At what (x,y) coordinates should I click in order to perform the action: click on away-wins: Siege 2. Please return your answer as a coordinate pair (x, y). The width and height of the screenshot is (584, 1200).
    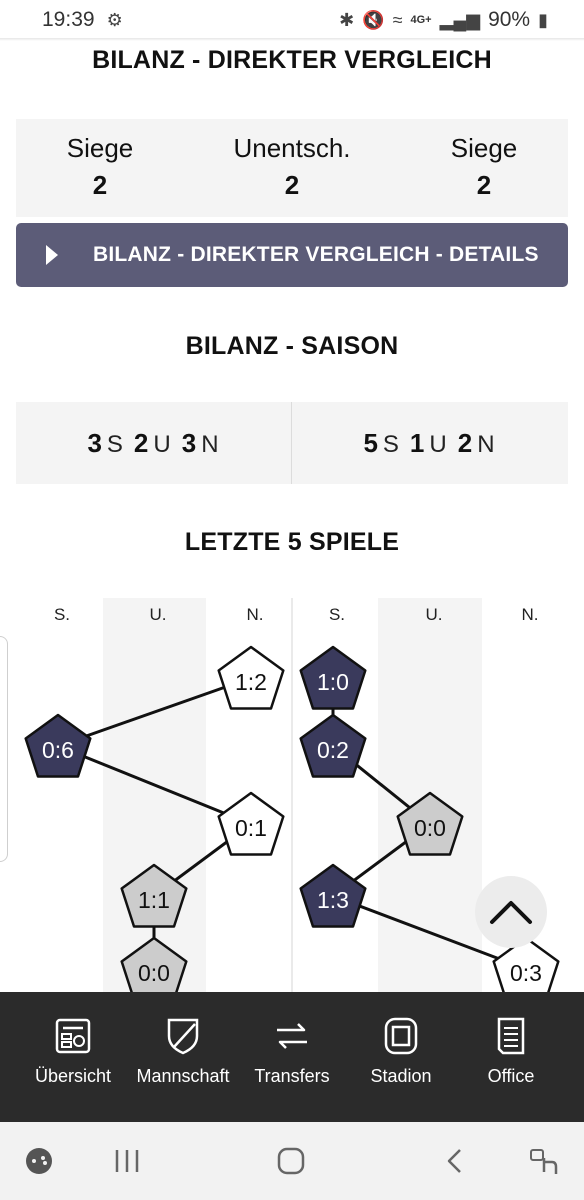
    Looking at the image, I should click on (484, 167).